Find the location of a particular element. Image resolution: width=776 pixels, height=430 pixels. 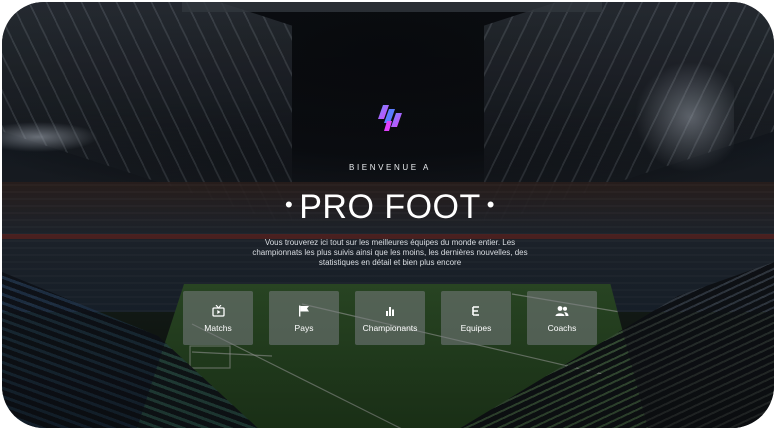

title-text: PRO FOOT is located at coordinates (390, 207).